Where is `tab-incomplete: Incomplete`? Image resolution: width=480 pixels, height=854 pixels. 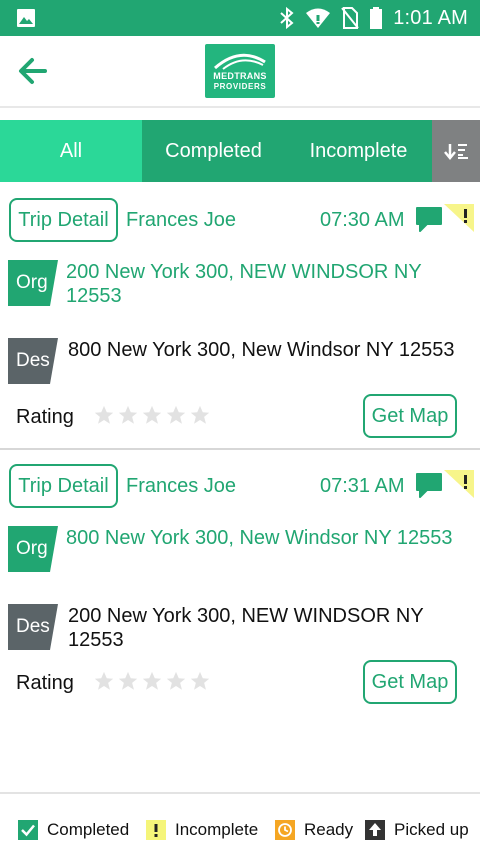
tab-incomplete: Incomplete is located at coordinates (358, 151).